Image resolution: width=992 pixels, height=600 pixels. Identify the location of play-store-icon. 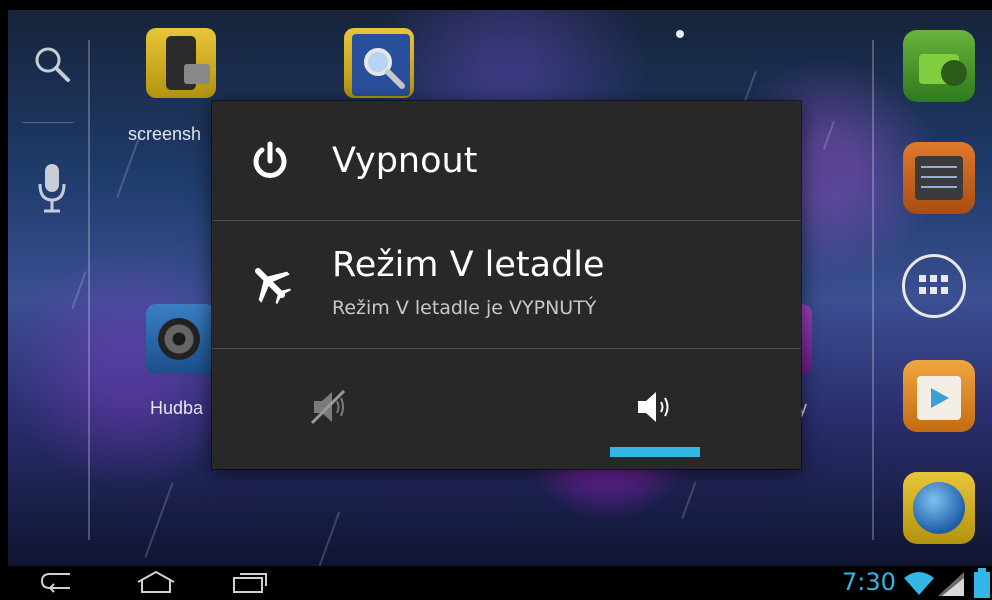
(939, 396).